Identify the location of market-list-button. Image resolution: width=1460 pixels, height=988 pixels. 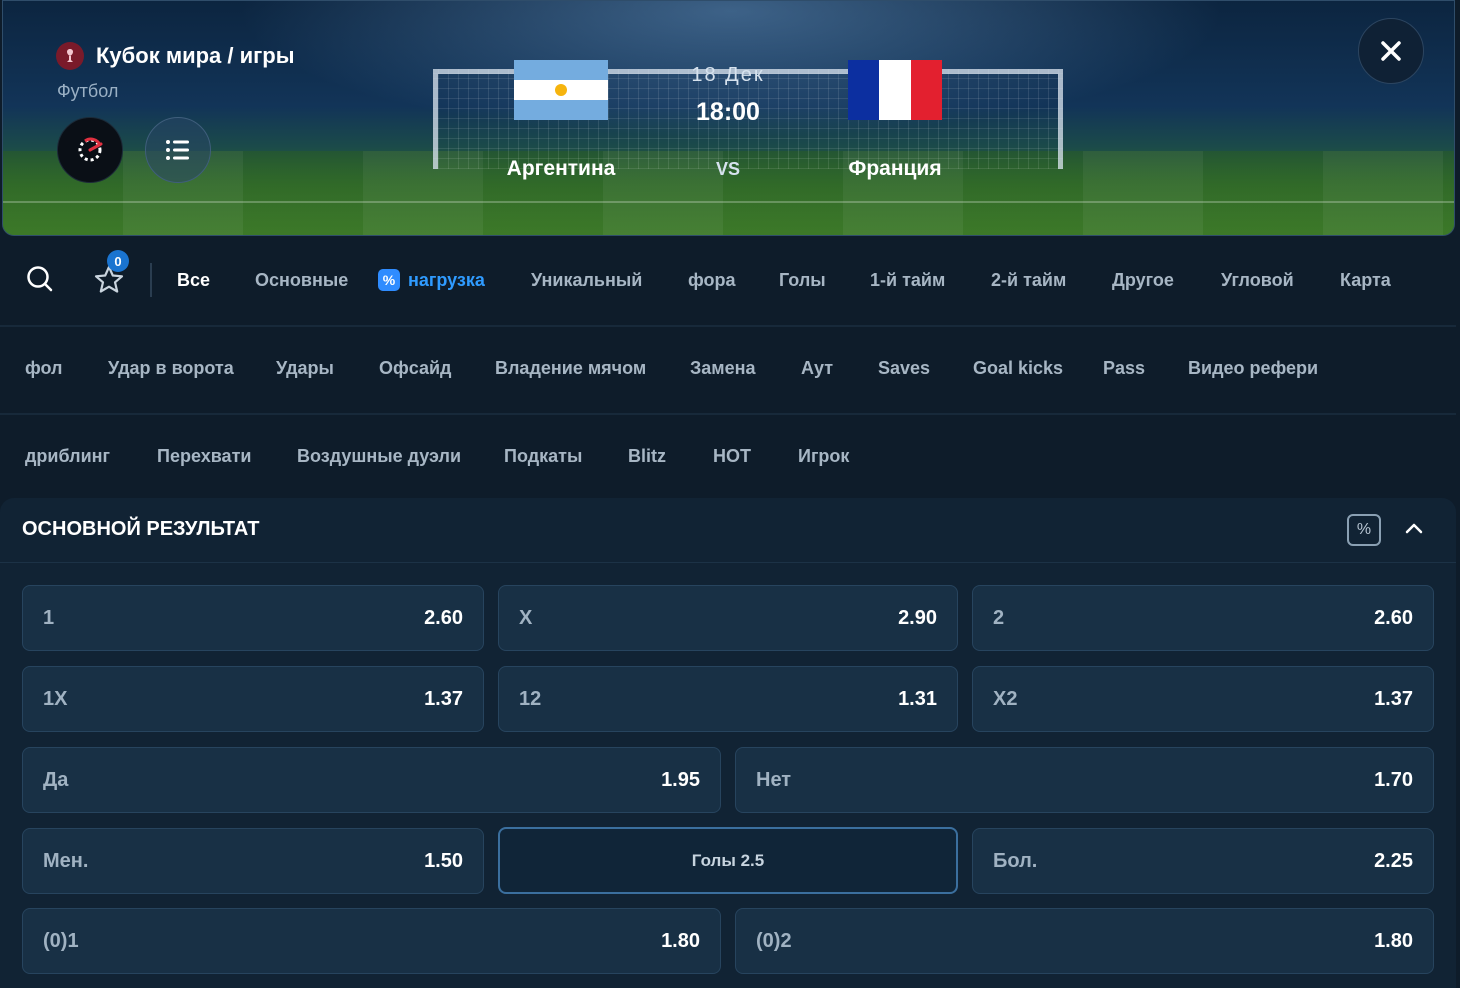
(178, 150).